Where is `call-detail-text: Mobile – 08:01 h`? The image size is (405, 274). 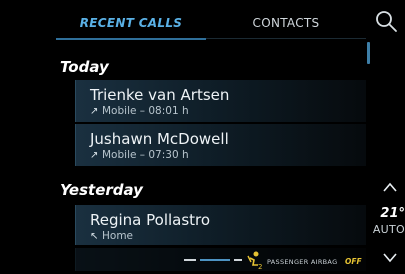
call-detail-text: Mobile – 08:01 h is located at coordinates (145, 111).